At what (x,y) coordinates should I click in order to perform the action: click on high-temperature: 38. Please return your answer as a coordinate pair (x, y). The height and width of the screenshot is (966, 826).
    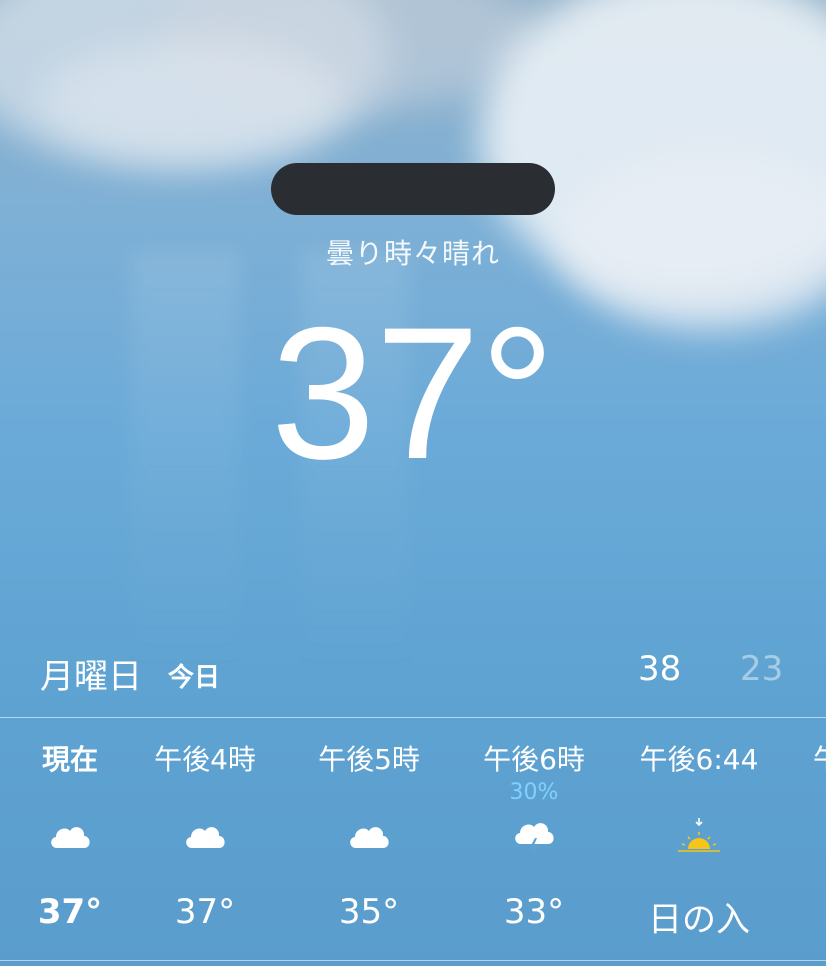
    Looking at the image, I should click on (660, 669).